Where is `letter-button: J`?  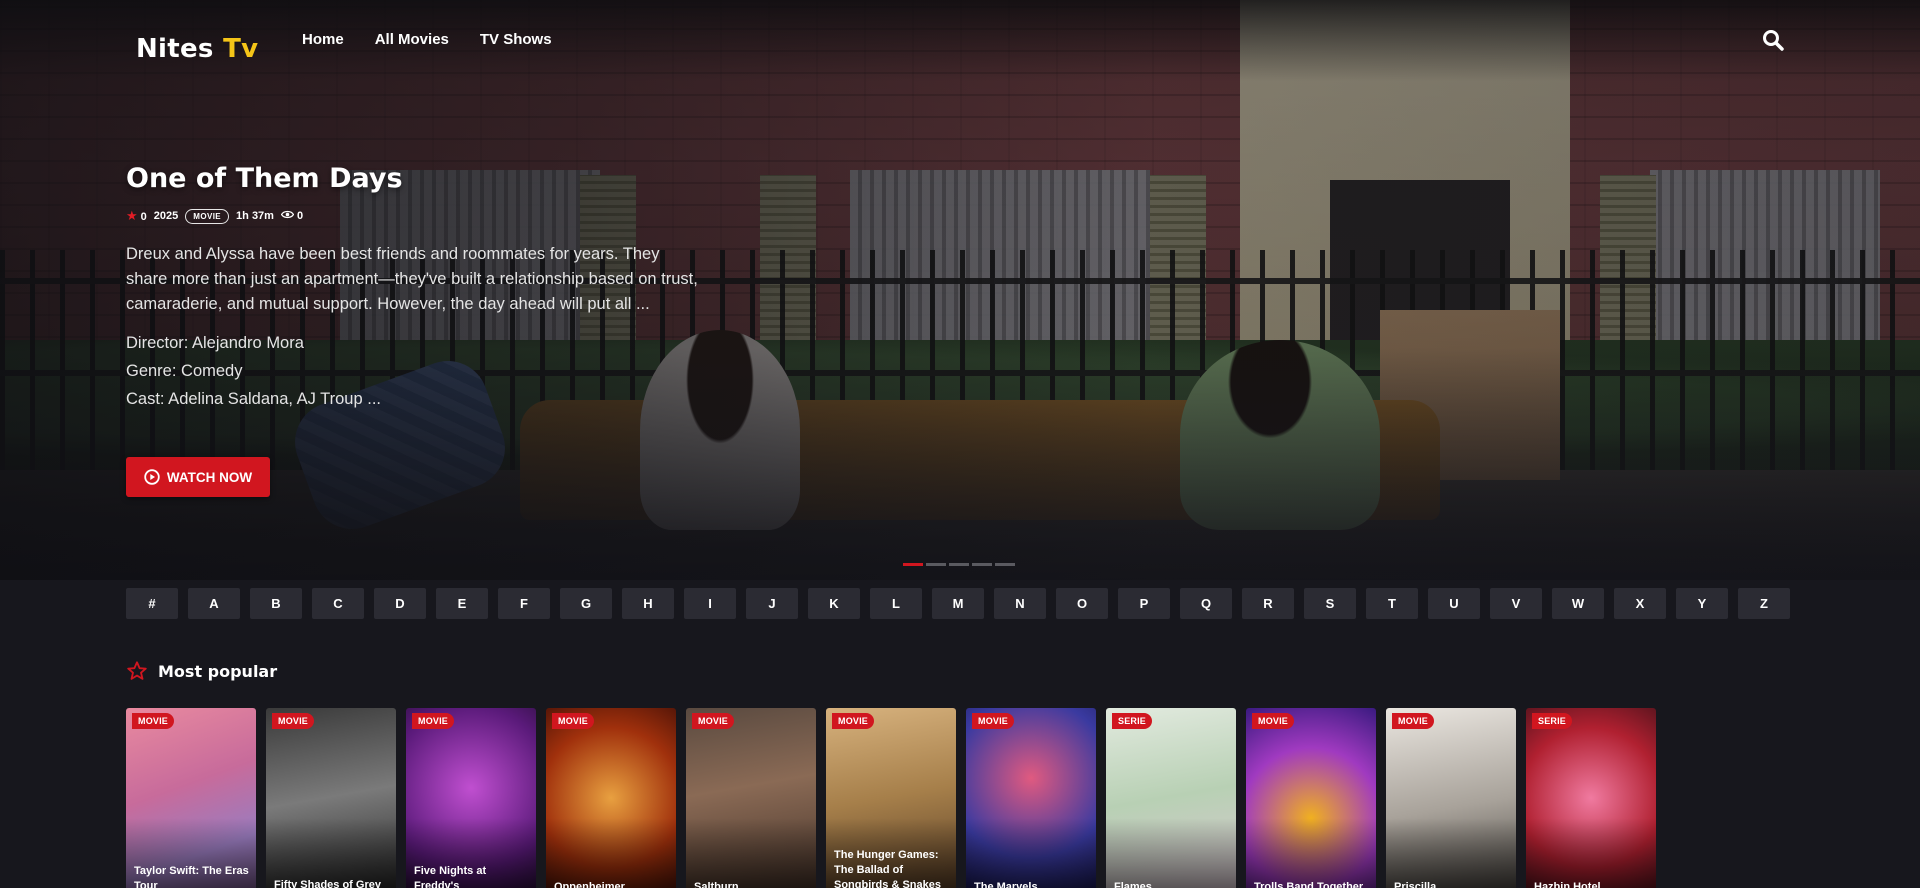
letter-button: J is located at coordinates (772, 603).